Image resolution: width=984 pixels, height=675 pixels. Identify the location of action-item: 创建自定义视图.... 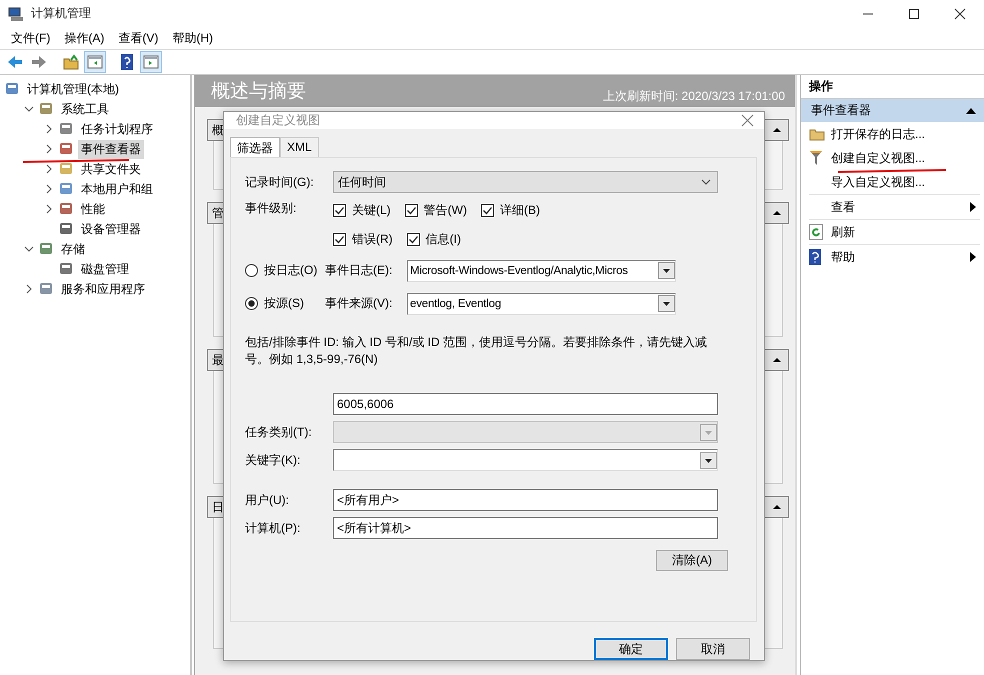
(878, 158).